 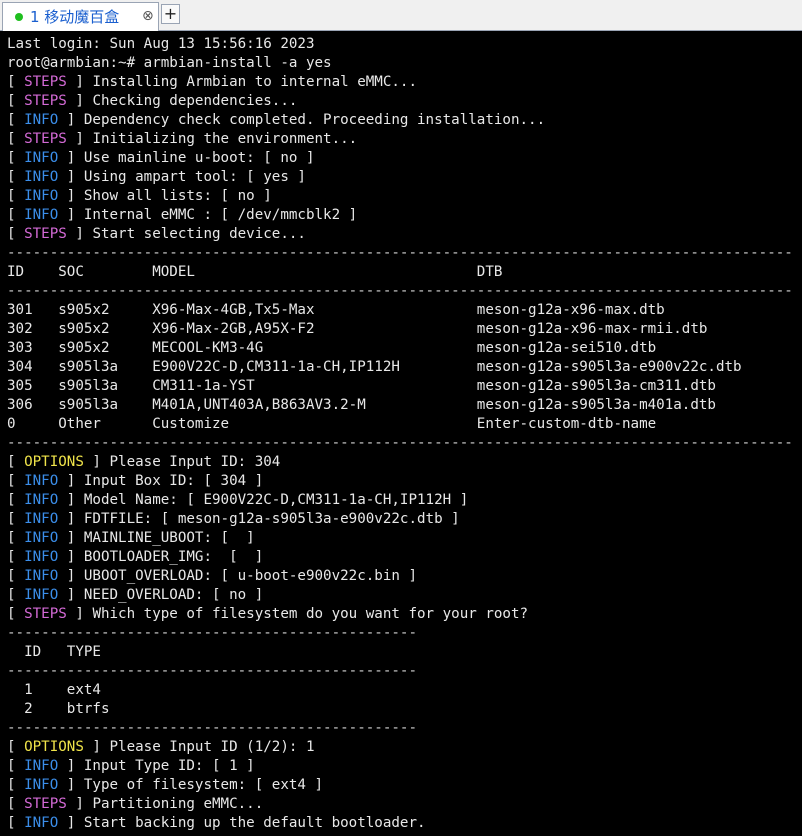 I want to click on log-message: UBOOT_OVERLOAD: [ u-boot-e900v22c.bin ], so click(x=250, y=576).